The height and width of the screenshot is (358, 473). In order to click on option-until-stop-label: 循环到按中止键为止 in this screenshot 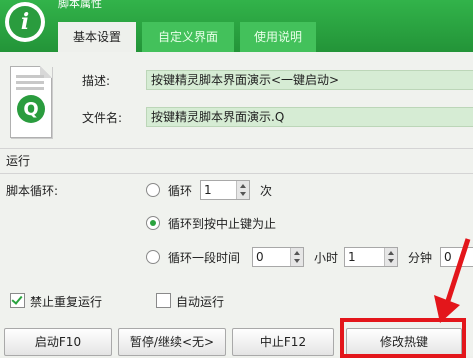, I will do `click(222, 224)`.